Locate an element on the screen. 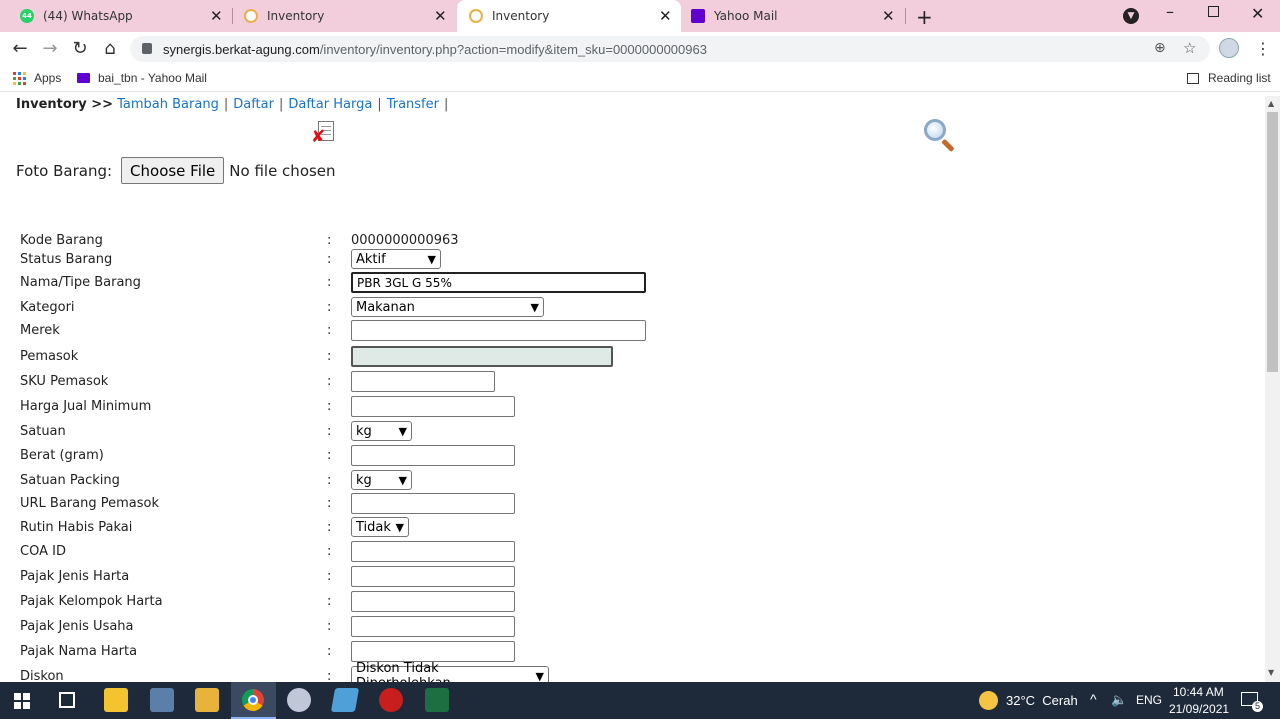  bookmark-star-icon: ☆ is located at coordinates (1189, 48).